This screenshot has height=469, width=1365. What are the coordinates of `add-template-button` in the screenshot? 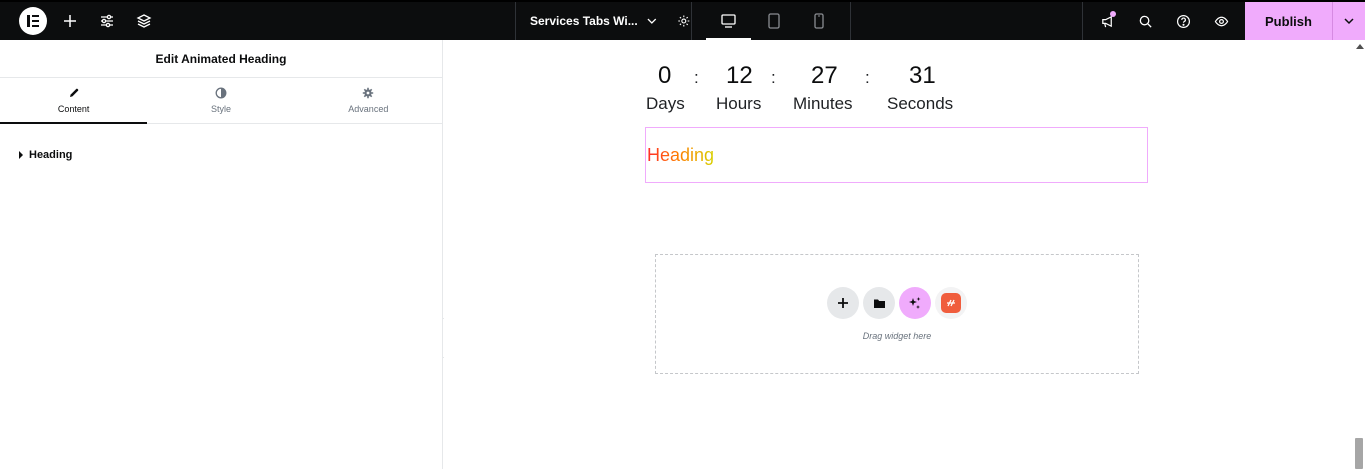 It's located at (879, 303).